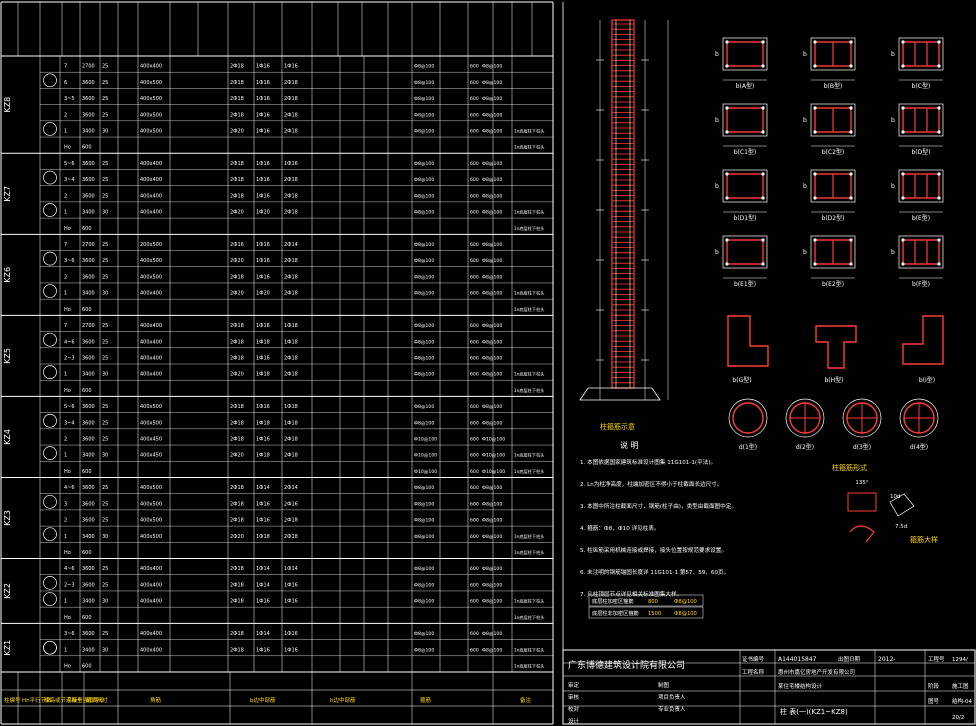 This screenshot has width=976, height=726. I want to click on title-label: 图号, so click(934, 701).